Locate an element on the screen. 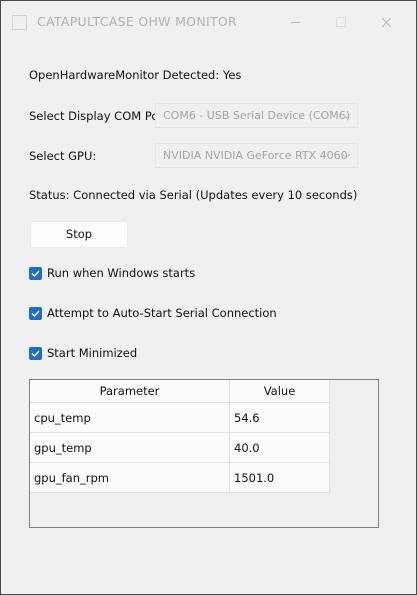  table-row: gpu_fan_rpm 1501.0 is located at coordinates (180, 478).